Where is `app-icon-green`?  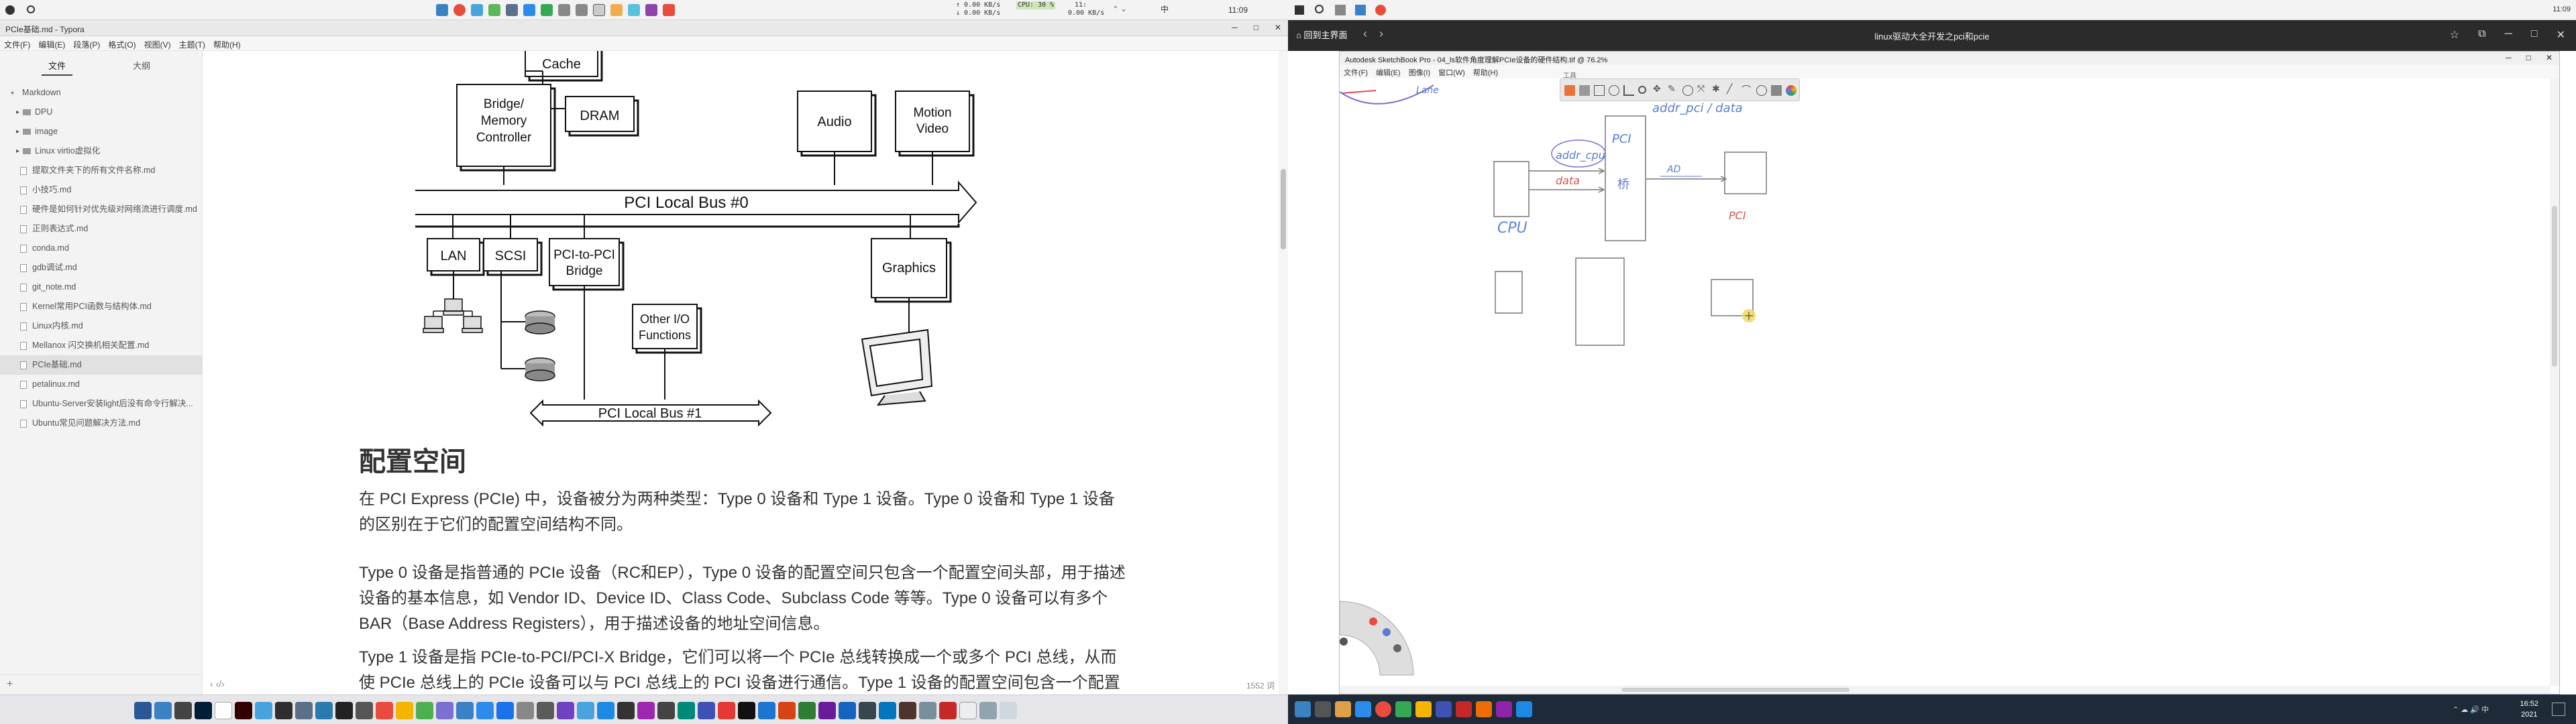
app-icon-green is located at coordinates (547, 10).